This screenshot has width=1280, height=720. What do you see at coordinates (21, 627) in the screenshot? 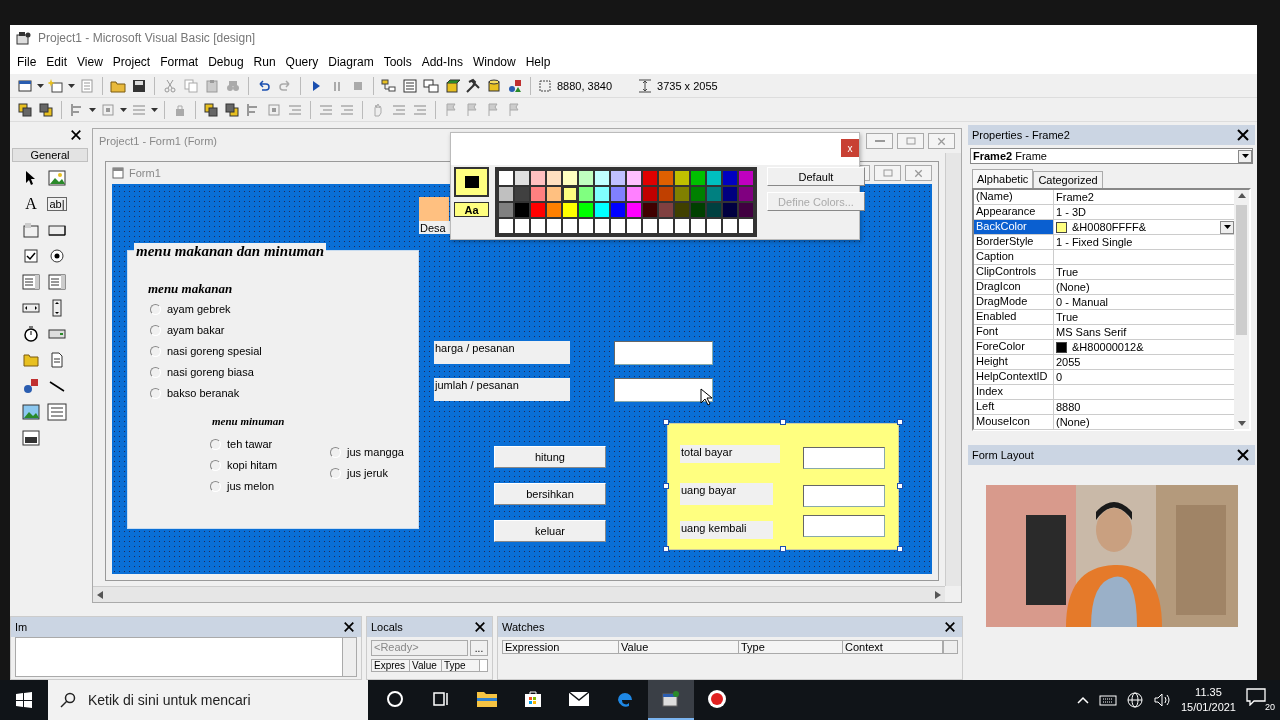
I see `panel-title: Im` at bounding box center [21, 627].